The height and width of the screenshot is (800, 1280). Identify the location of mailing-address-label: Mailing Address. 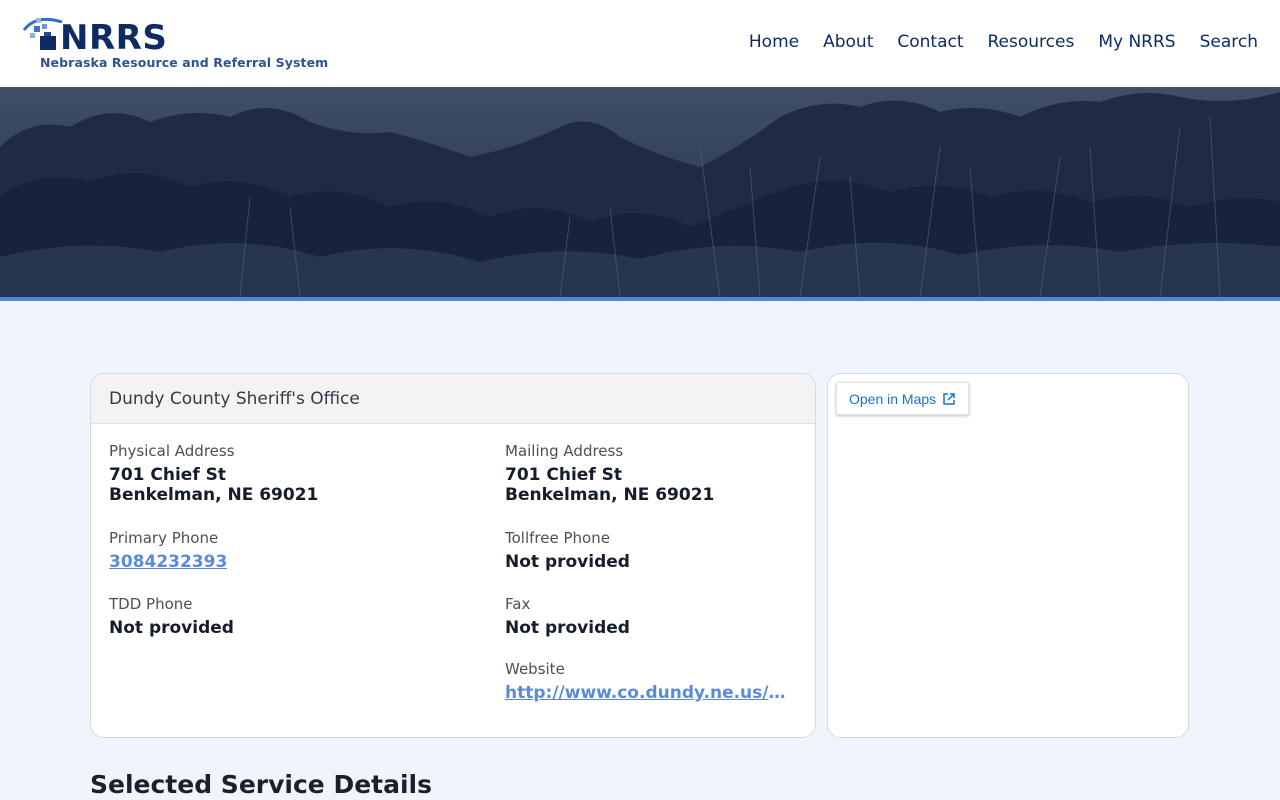
(564, 451).